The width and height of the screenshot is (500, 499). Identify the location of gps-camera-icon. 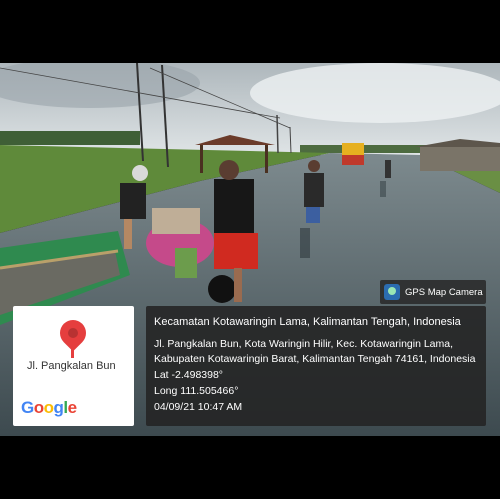
(392, 292).